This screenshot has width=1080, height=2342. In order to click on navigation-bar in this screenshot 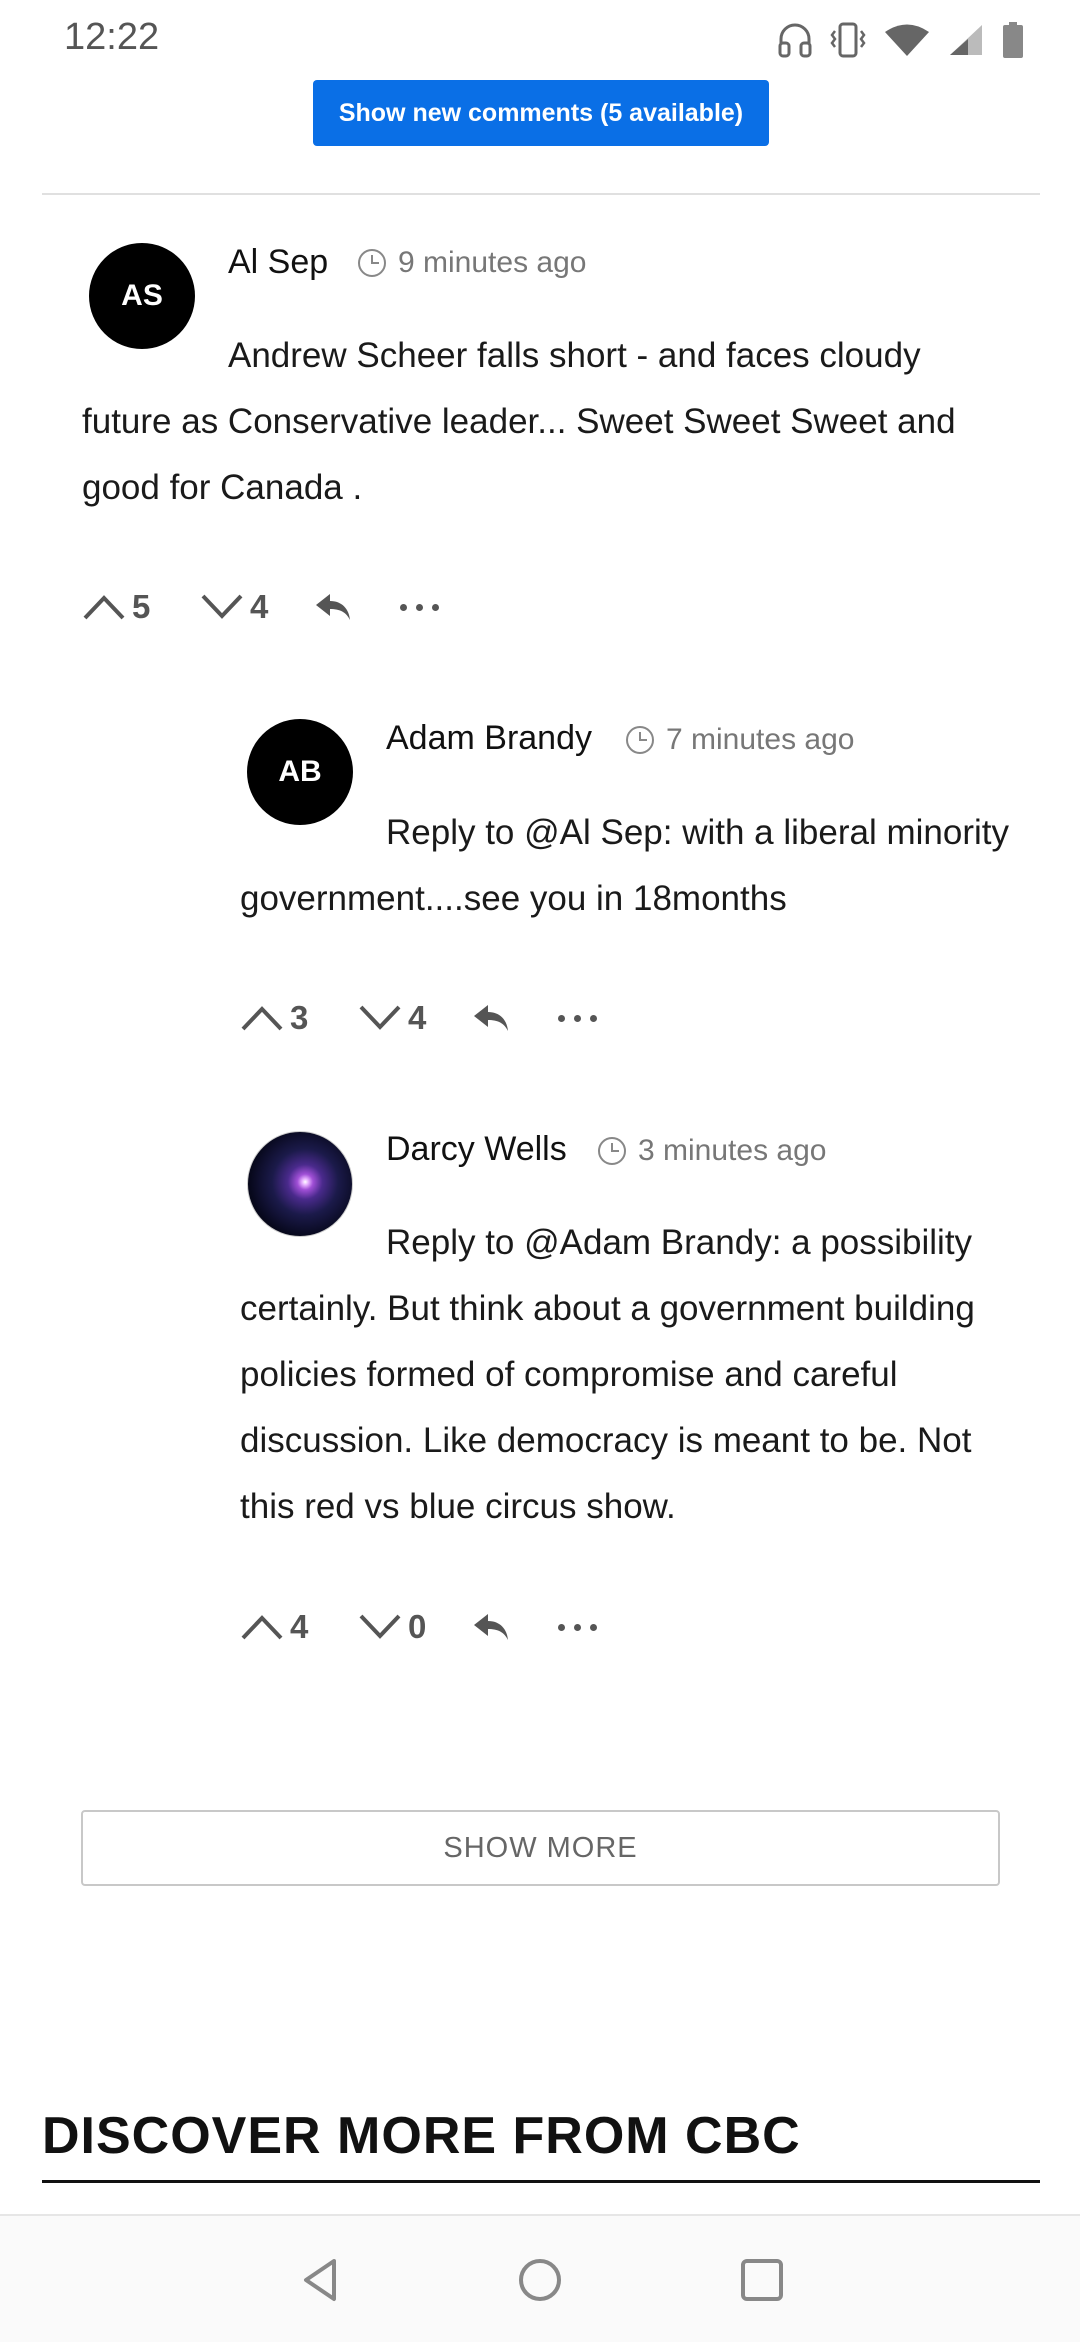, I will do `click(540, 2278)`.